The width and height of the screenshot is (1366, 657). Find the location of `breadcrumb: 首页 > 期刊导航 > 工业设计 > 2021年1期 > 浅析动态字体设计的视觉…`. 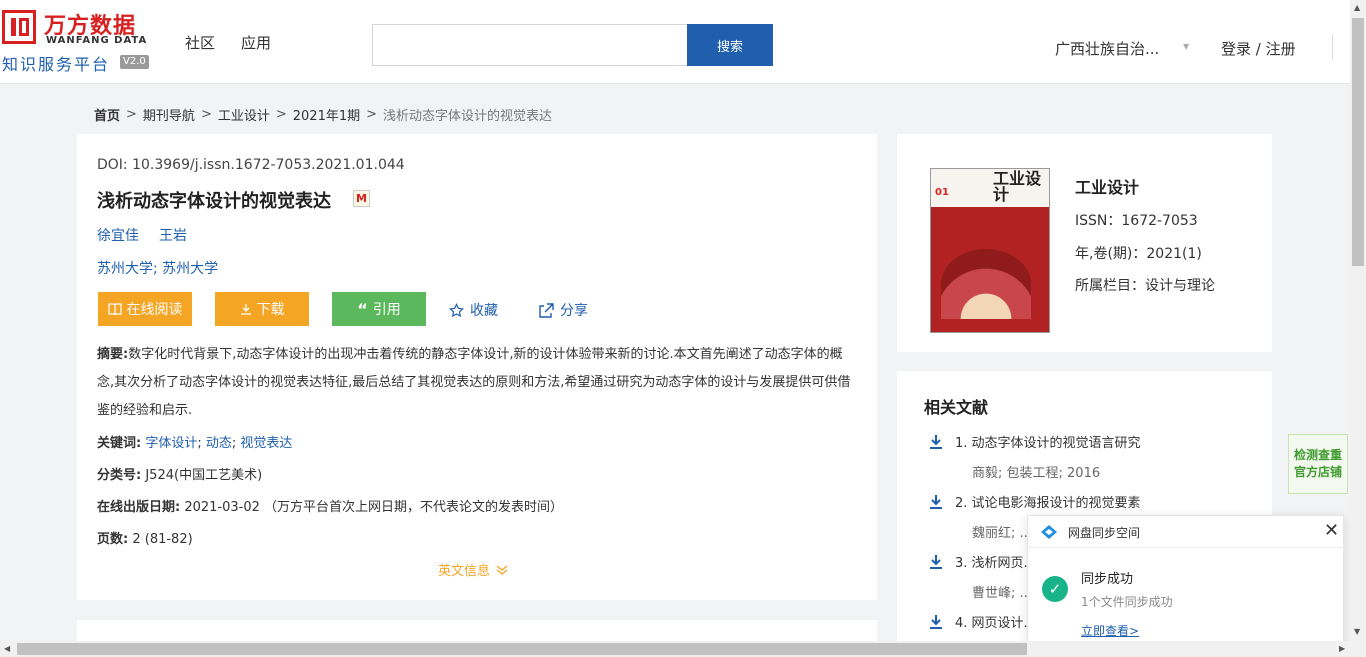

breadcrumb: 首页 > 期刊导航 > 工业设计 > 2021年1期 > 浅析动态字体设计的视觉… is located at coordinates (323, 114).